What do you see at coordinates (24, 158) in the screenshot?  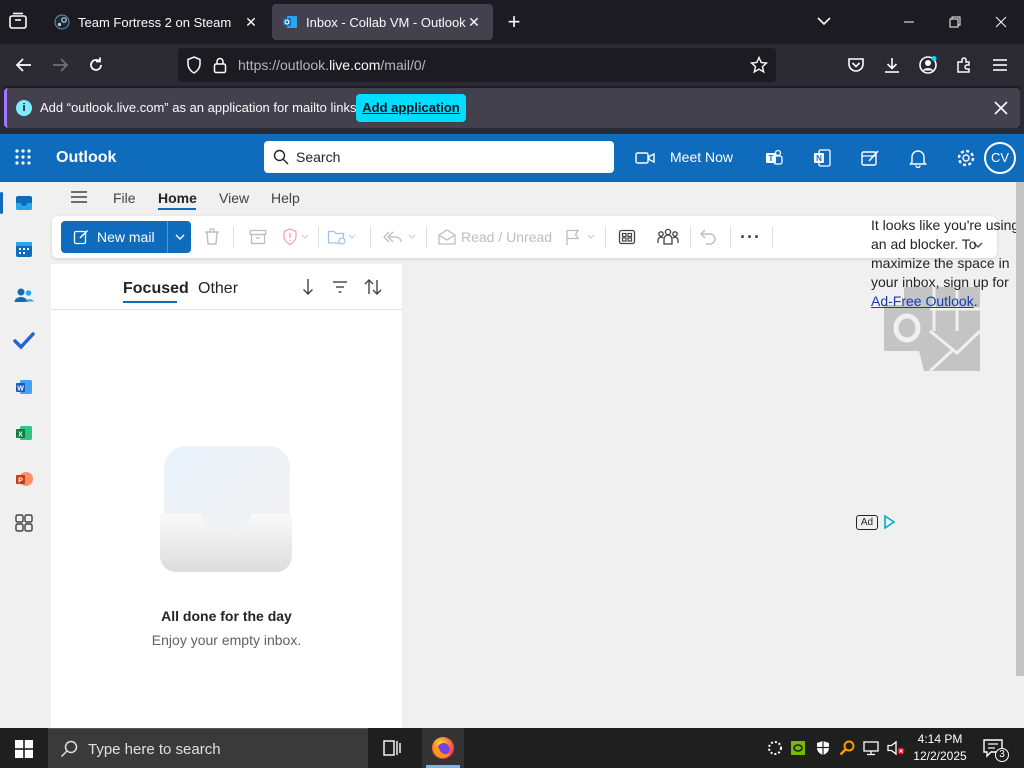 I see `app-launcher-icon` at bounding box center [24, 158].